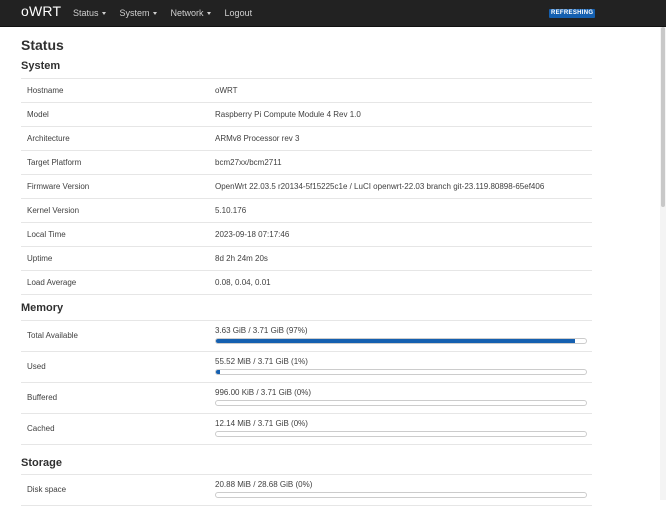 Image resolution: width=666 pixels, height=506 pixels. I want to click on hostname-label: Hostname, so click(45, 90).